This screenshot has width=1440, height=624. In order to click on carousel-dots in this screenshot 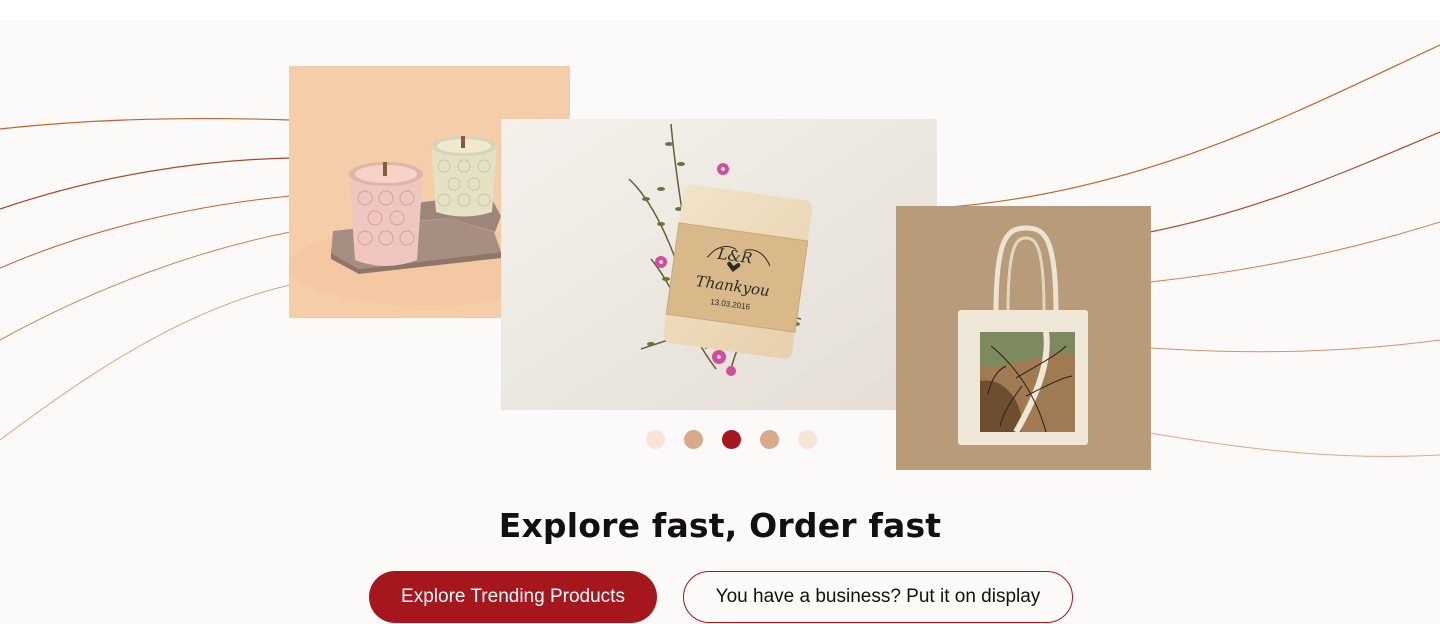, I will do `click(731, 439)`.